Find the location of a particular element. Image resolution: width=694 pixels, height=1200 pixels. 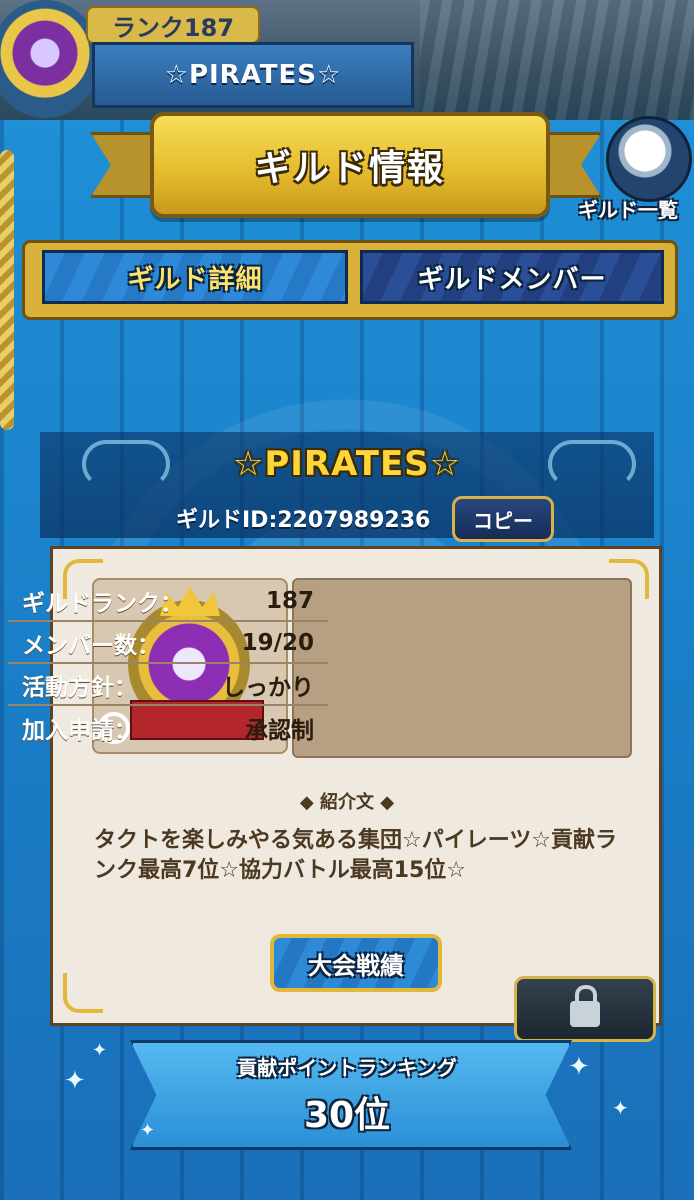

tab-guild-detail-label: ギルド詳細 is located at coordinates (195, 279).